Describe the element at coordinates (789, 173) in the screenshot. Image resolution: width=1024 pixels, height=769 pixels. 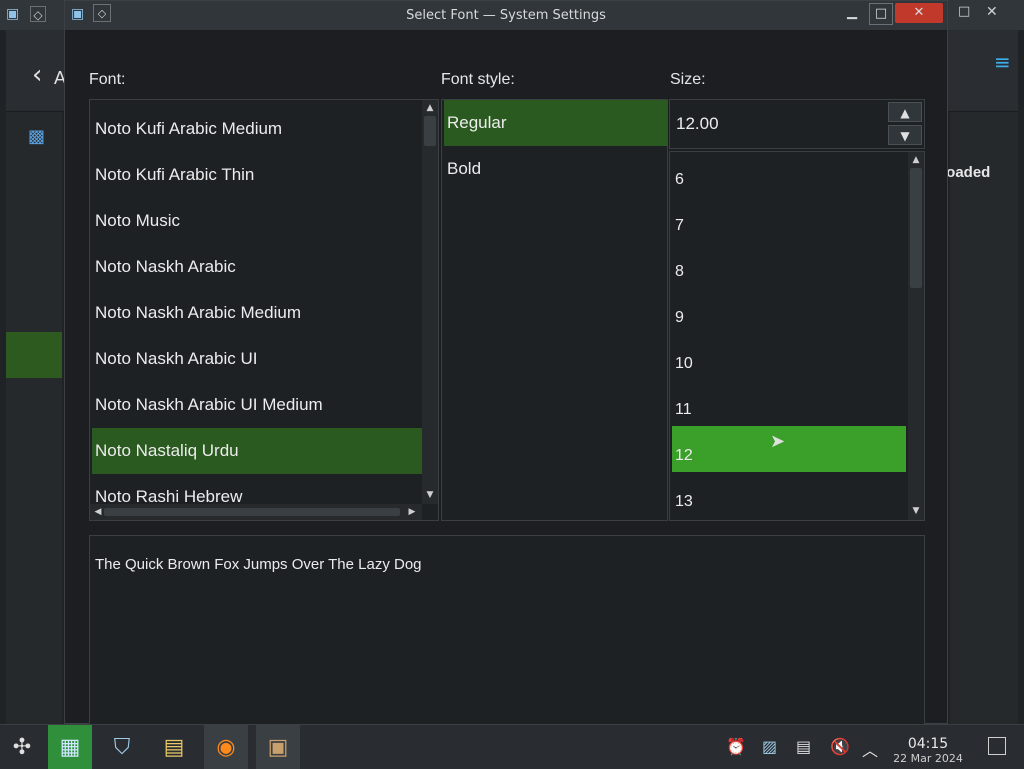
I see `size-list-item: 6` at that location.